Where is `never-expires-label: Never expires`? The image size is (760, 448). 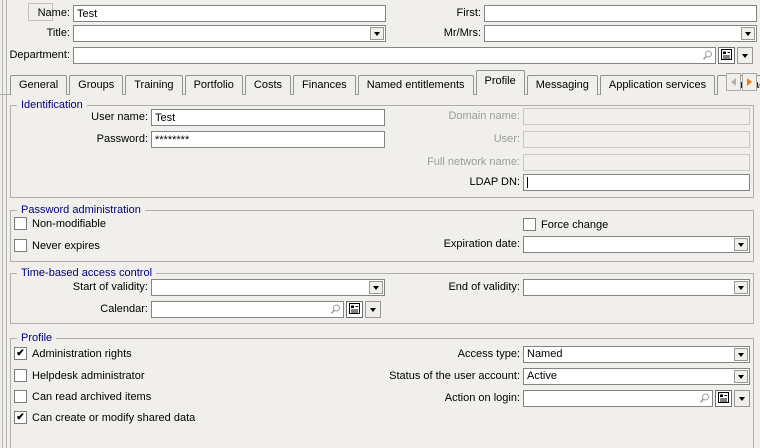 never-expires-label: Never expires is located at coordinates (66, 246).